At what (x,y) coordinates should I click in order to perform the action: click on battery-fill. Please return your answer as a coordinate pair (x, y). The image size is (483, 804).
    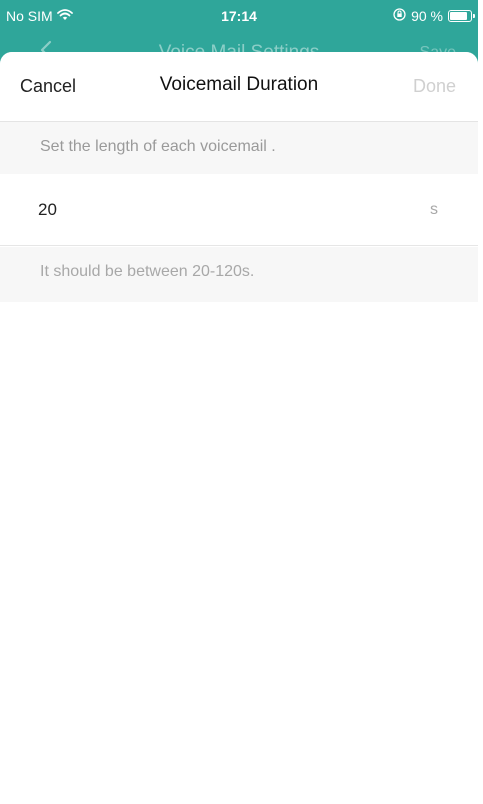
    Looking at the image, I should click on (459, 16).